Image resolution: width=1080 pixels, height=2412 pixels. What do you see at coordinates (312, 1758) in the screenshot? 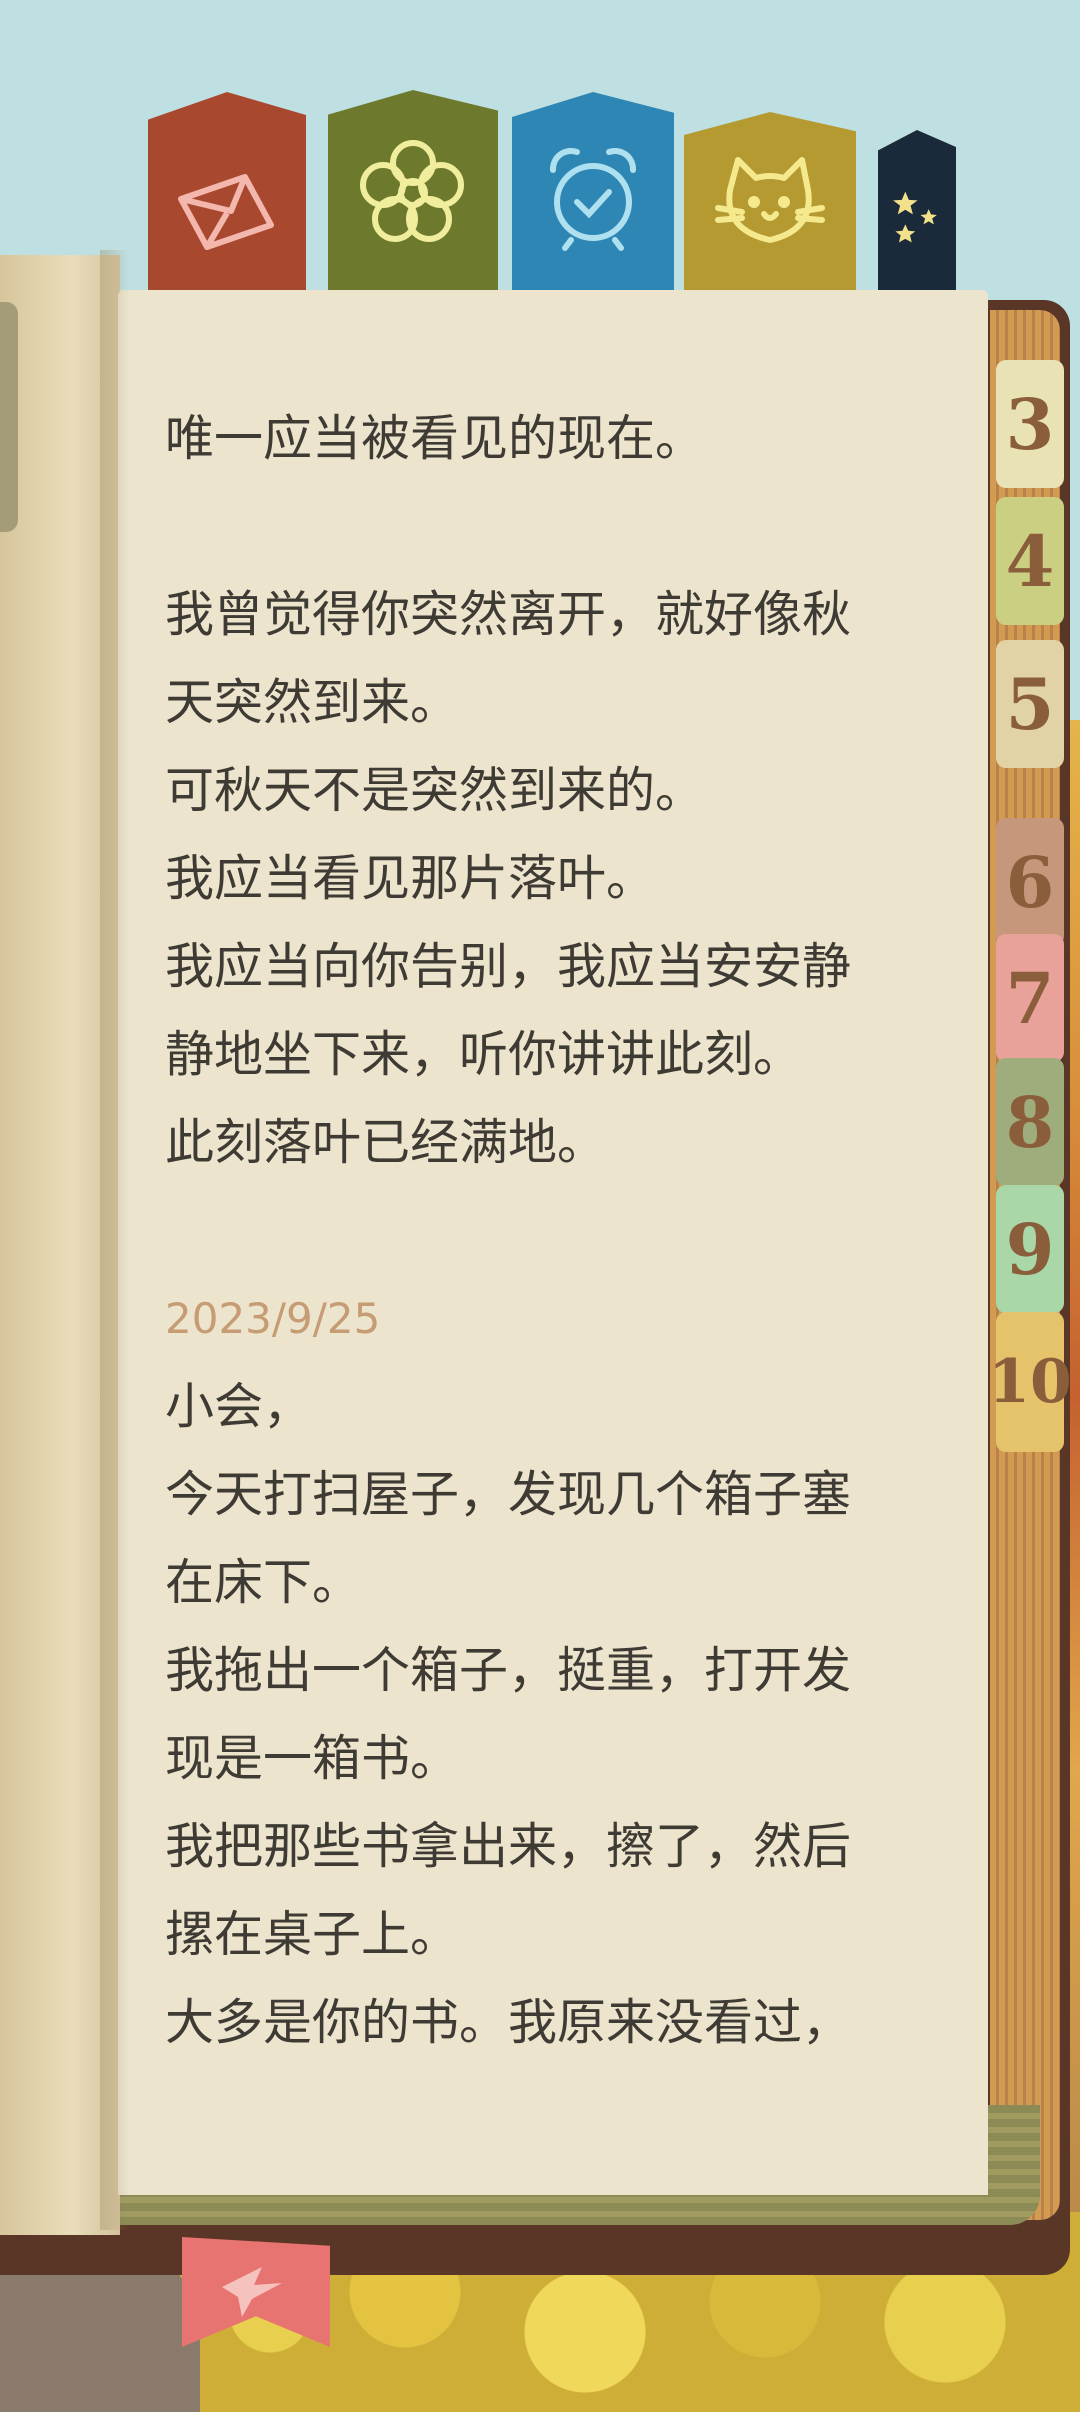
I see `text-line: 现是一箱书。` at bounding box center [312, 1758].